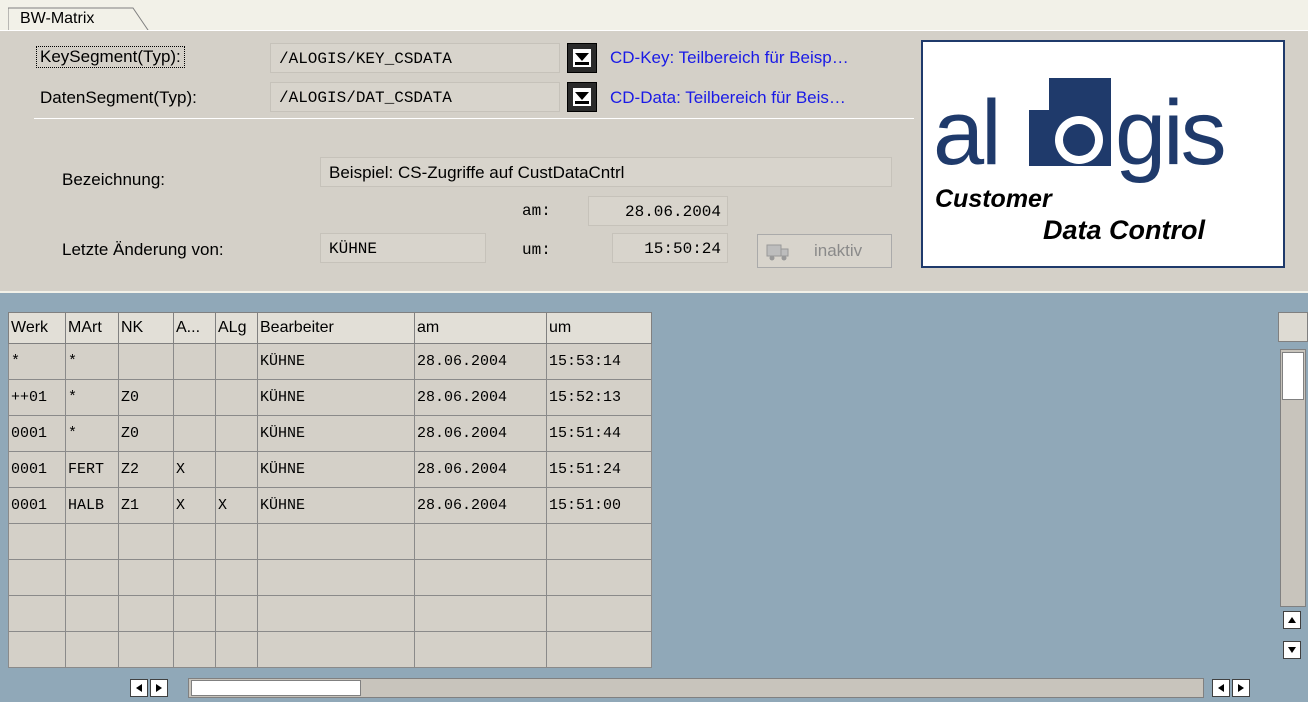  I want to click on column-header: am, so click(480, 328).